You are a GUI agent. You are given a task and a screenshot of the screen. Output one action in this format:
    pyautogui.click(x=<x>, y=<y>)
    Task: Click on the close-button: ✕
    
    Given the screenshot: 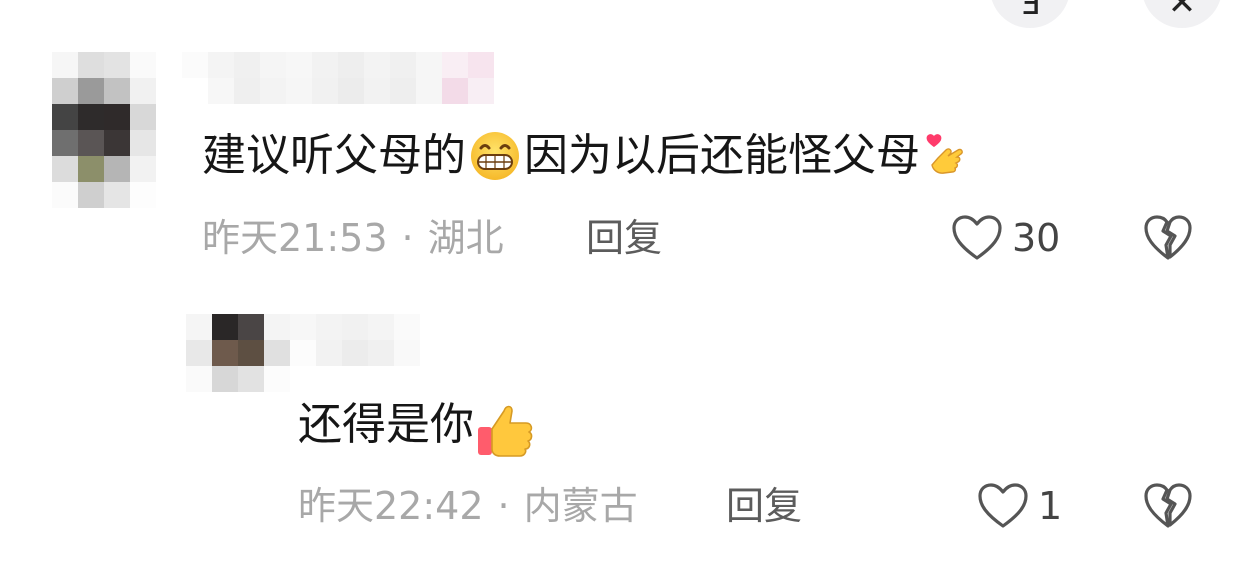 What is the action you would take?
    pyautogui.click(x=1182, y=14)
    